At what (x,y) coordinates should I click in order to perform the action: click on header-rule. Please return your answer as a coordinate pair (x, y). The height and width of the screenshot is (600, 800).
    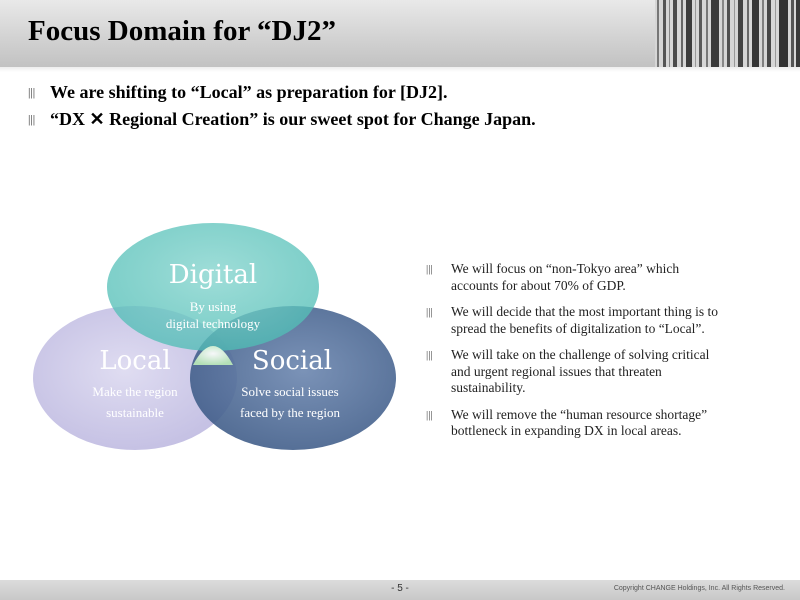
    Looking at the image, I should click on (400, 69).